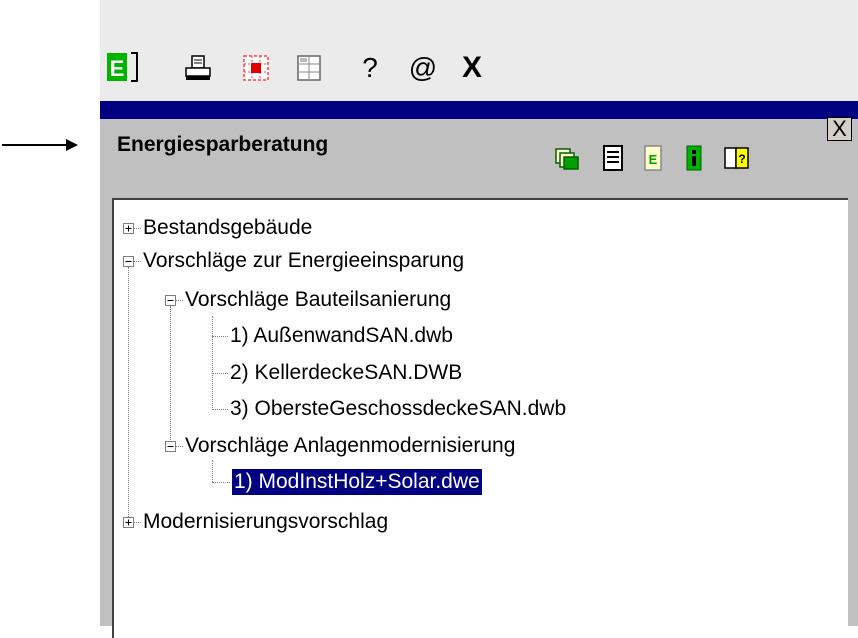 This screenshot has height=638, width=858. I want to click on grid-icon, so click(256, 68).